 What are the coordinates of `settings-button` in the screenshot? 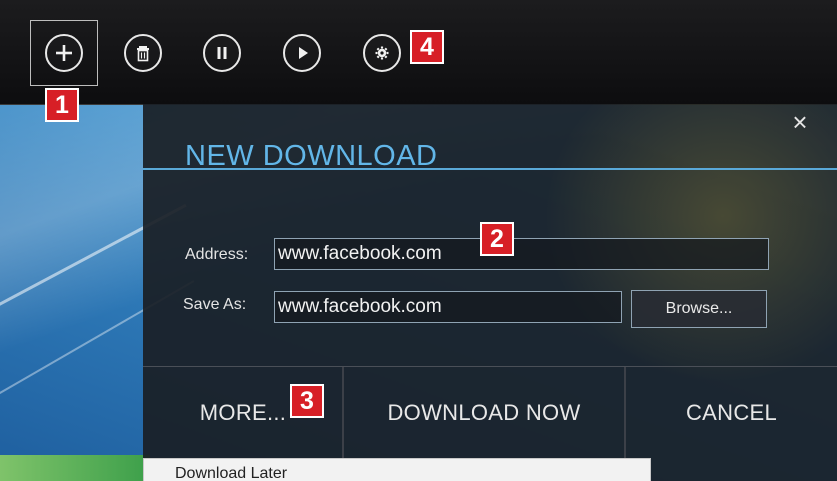 It's located at (382, 53).